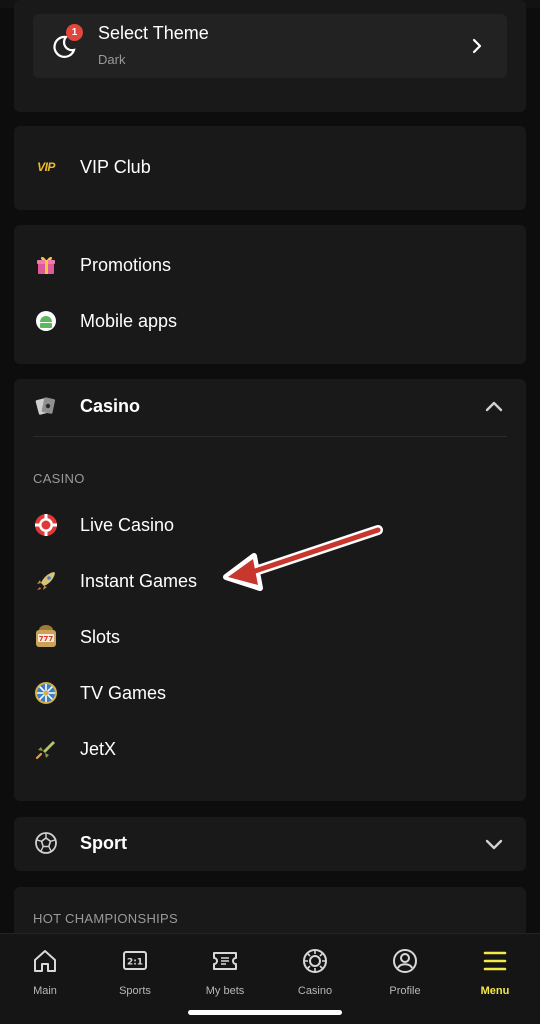 This screenshot has height=1024, width=540. Describe the element at coordinates (46, 843) in the screenshot. I see `soccer-ball-icon` at that location.